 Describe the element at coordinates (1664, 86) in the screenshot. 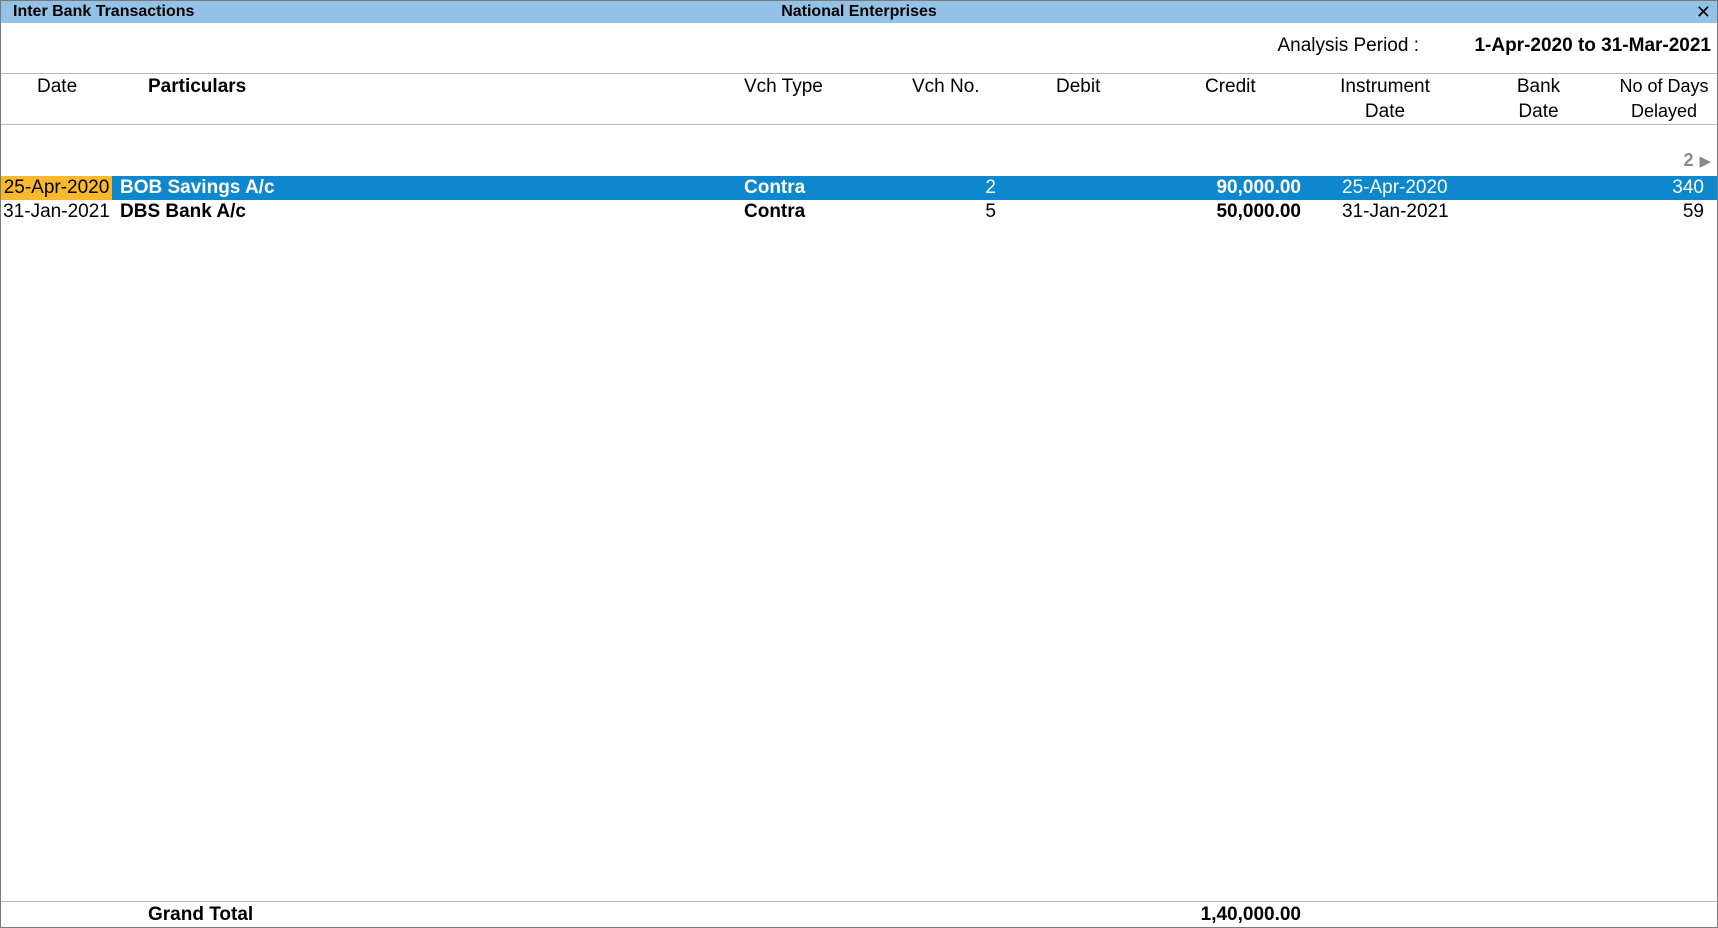

I see `col-days-delayed-line1: No of Days` at that location.